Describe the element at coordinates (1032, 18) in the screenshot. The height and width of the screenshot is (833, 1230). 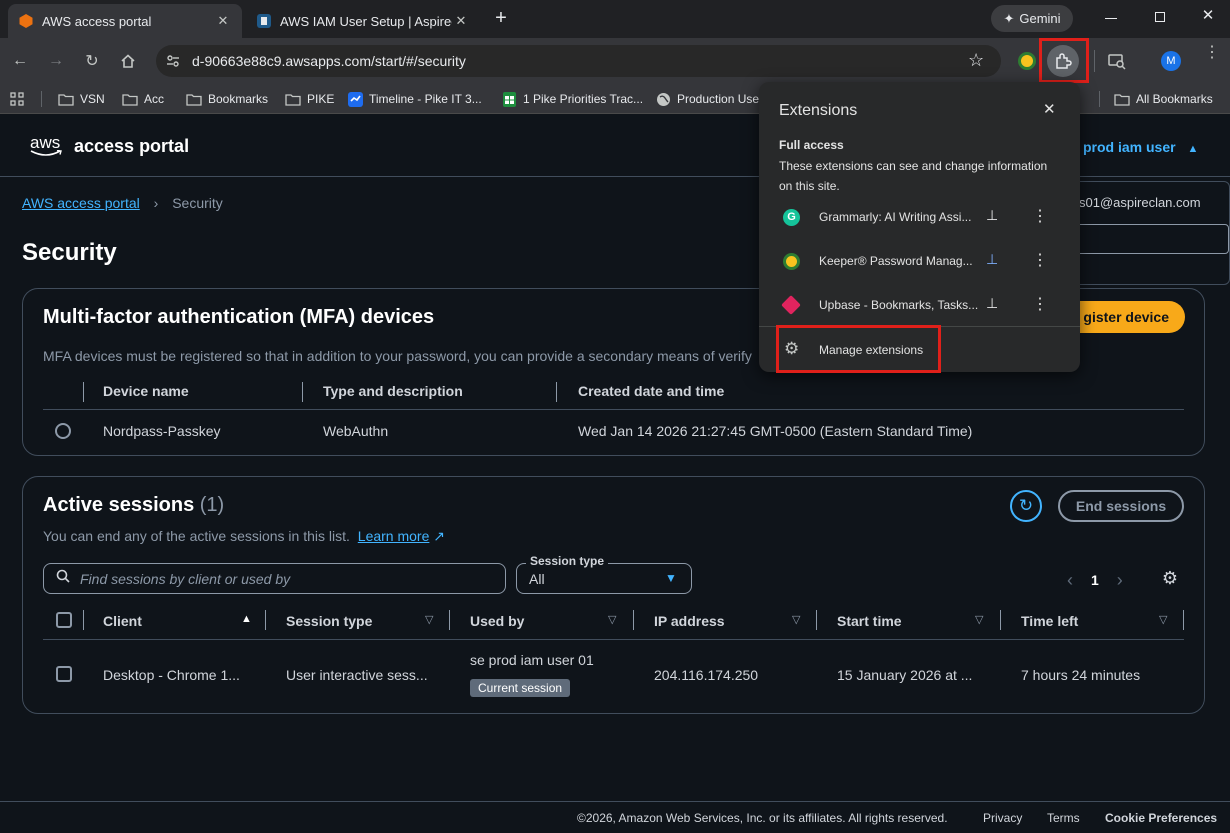
I see `gemini-button: ✦ Gemini` at that location.